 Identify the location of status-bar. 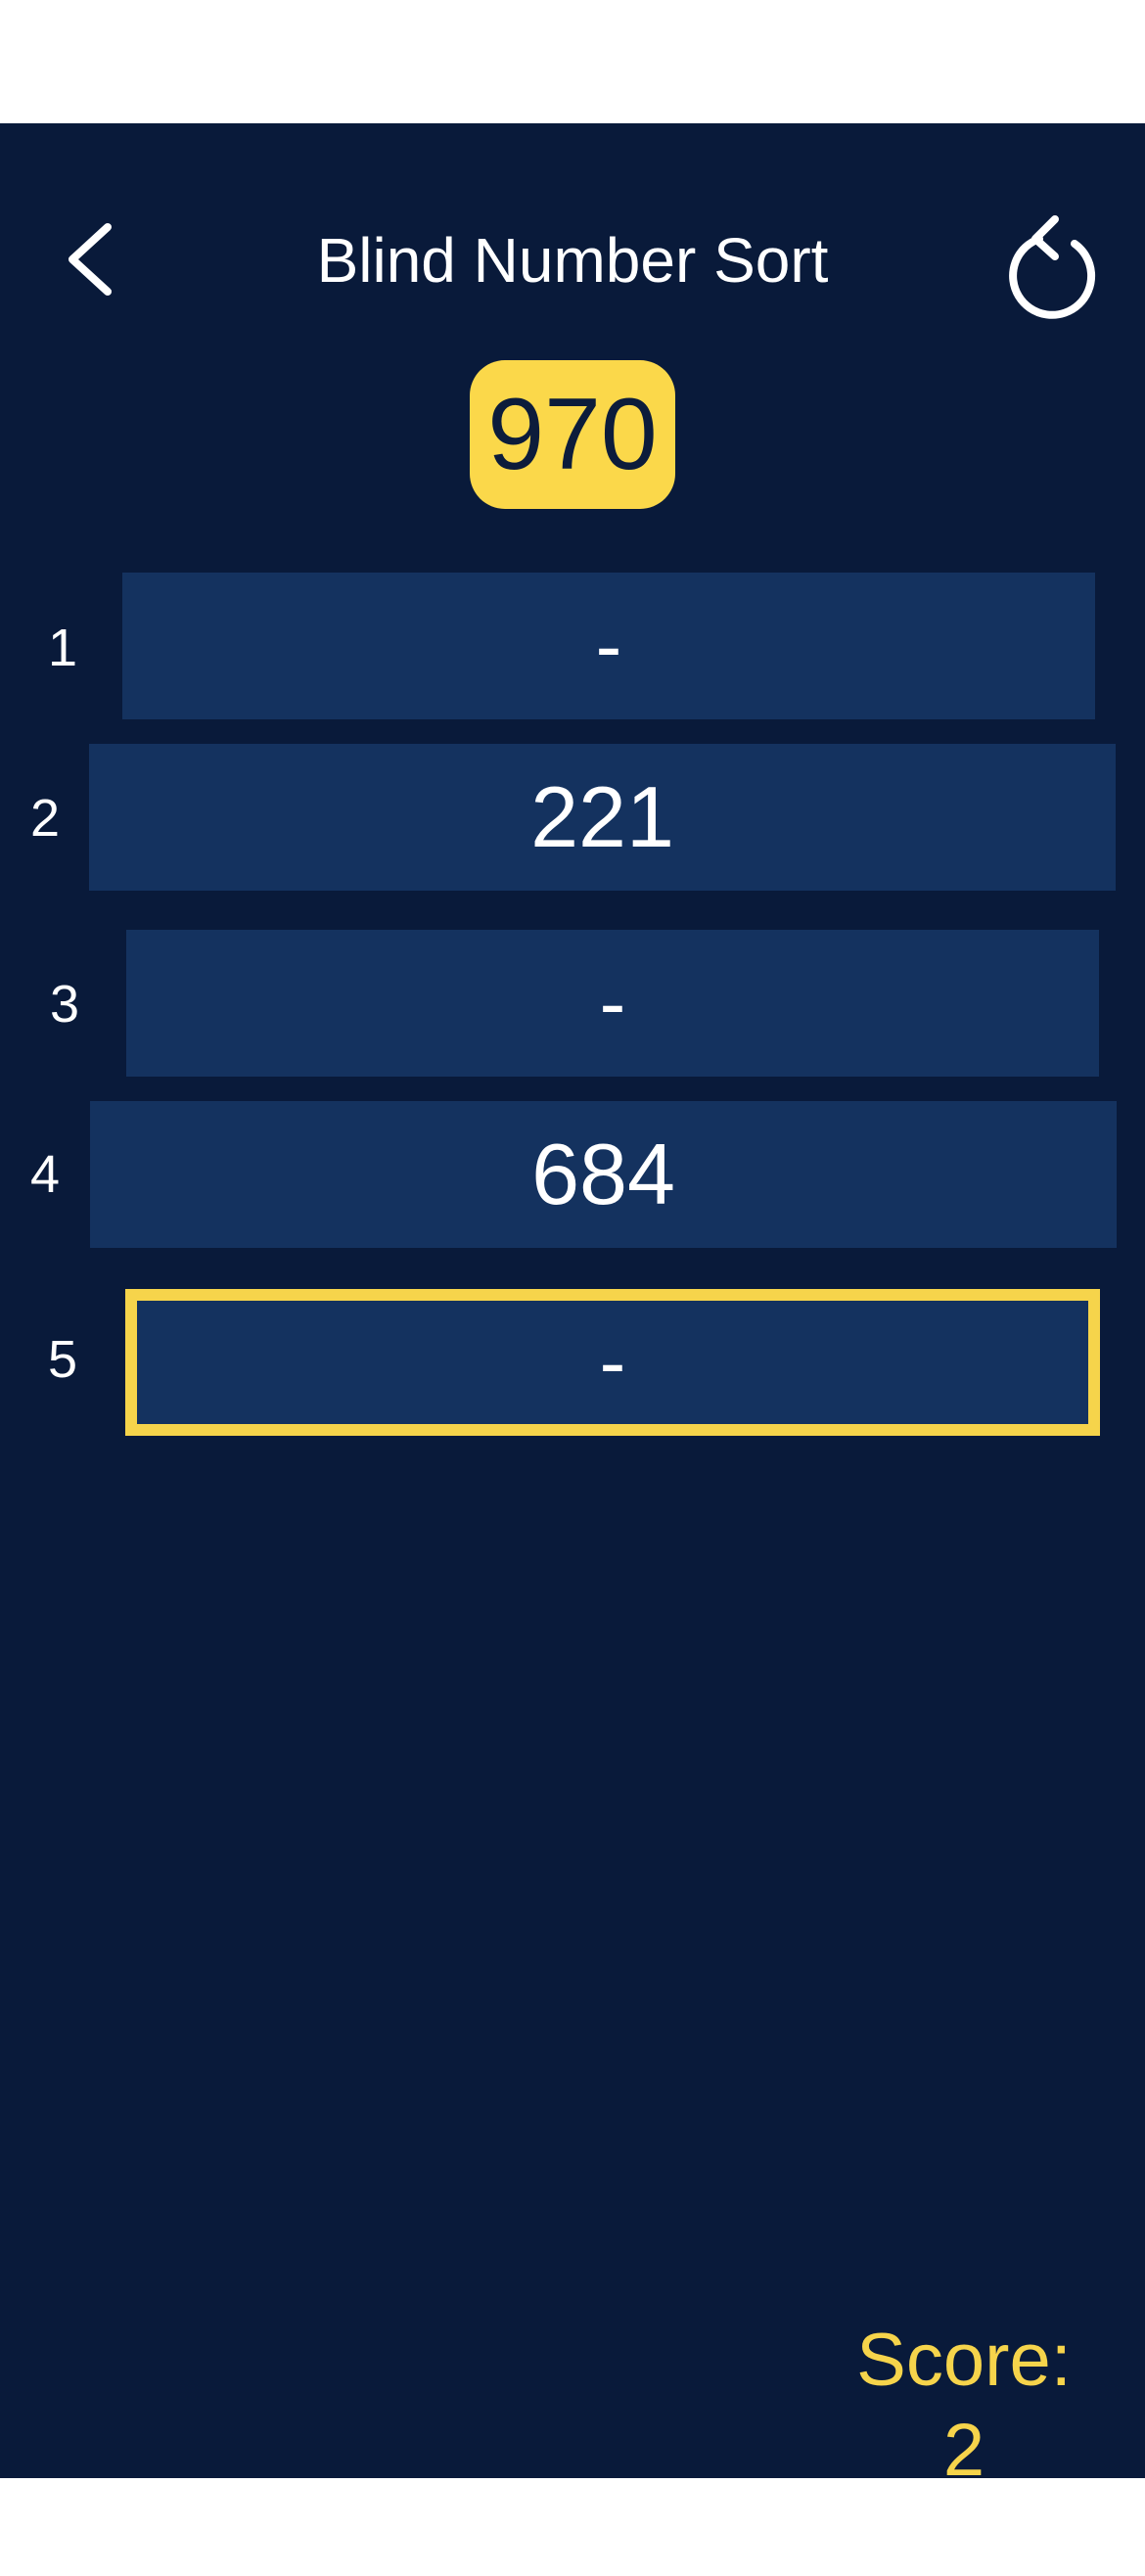
(572, 62).